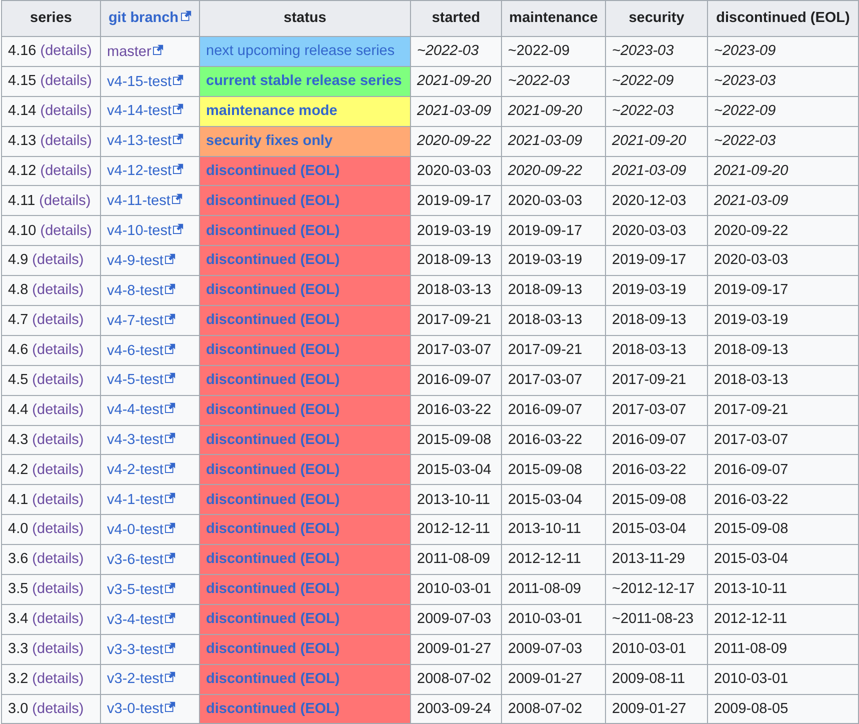  What do you see at coordinates (783, 18) in the screenshot?
I see `column-header: discontinued (EOL)` at bounding box center [783, 18].